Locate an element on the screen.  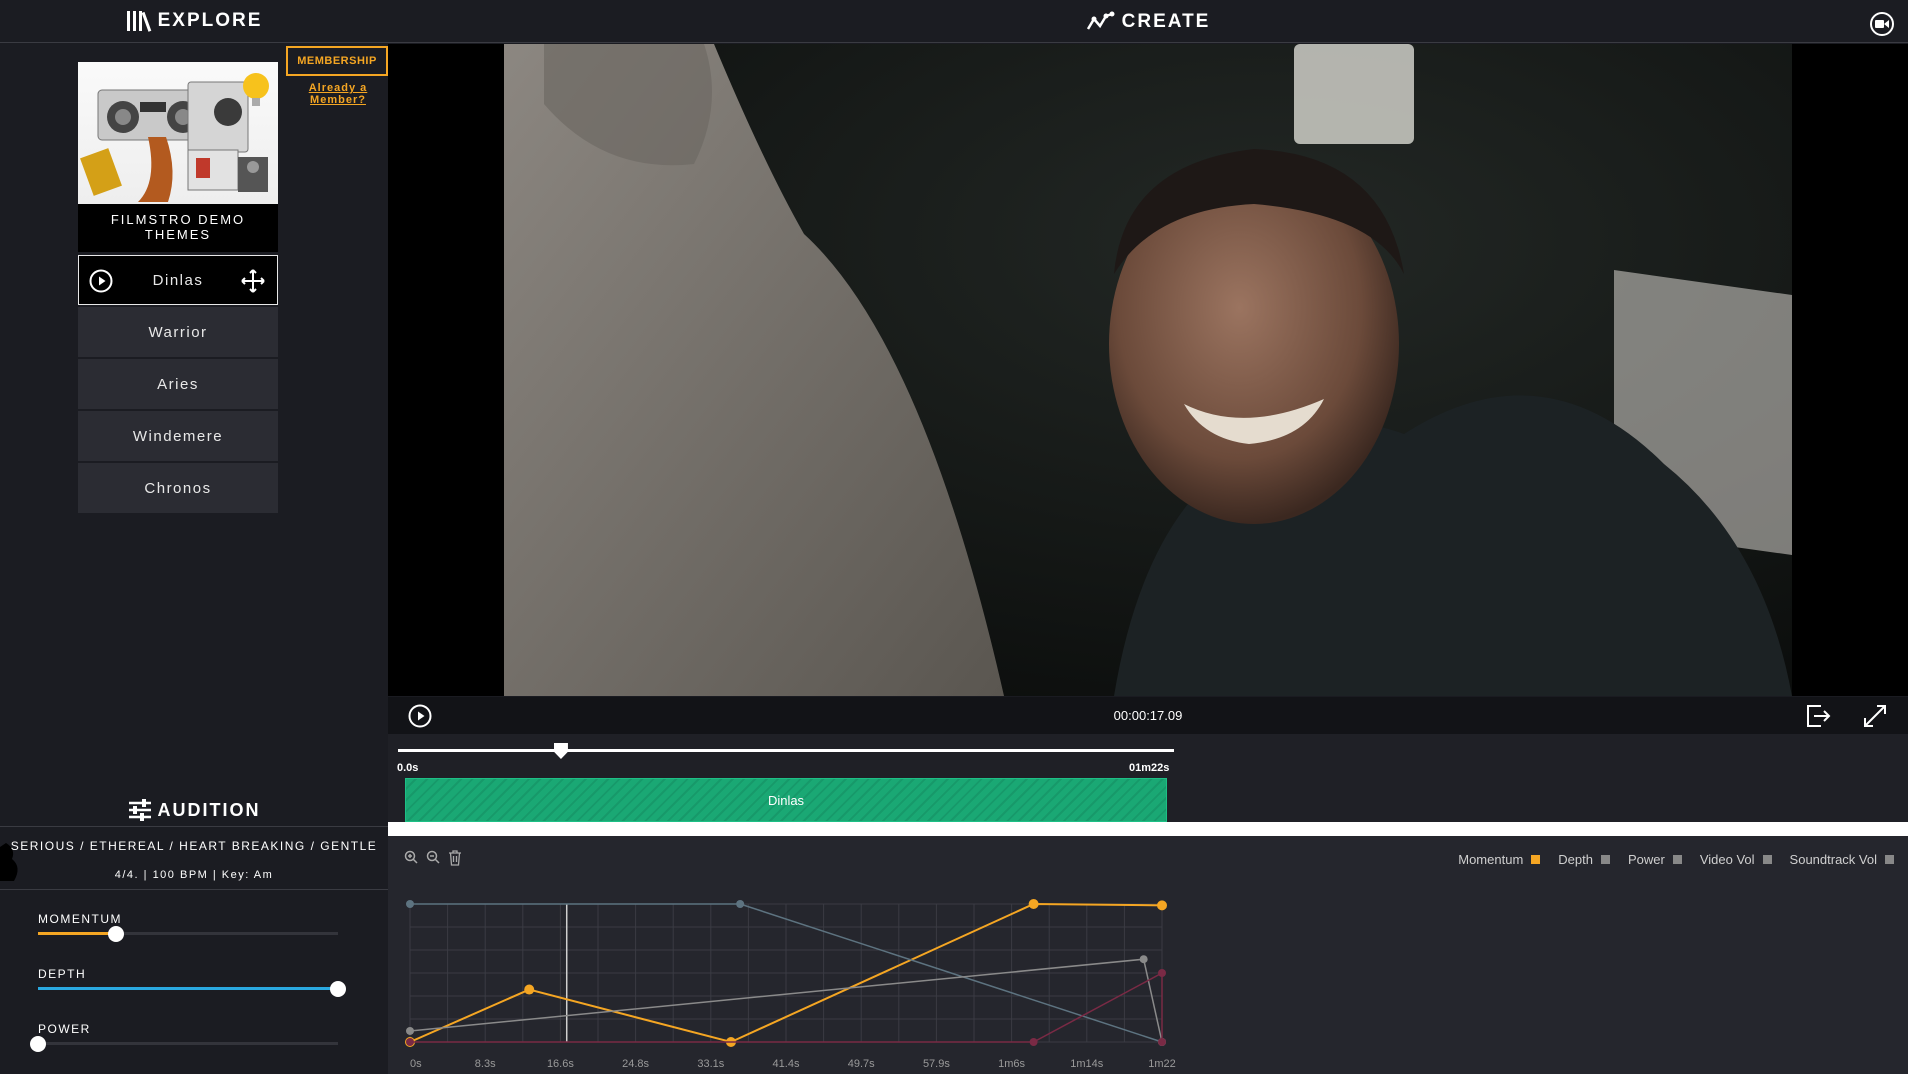
track-aries: Aries is located at coordinates (178, 384).